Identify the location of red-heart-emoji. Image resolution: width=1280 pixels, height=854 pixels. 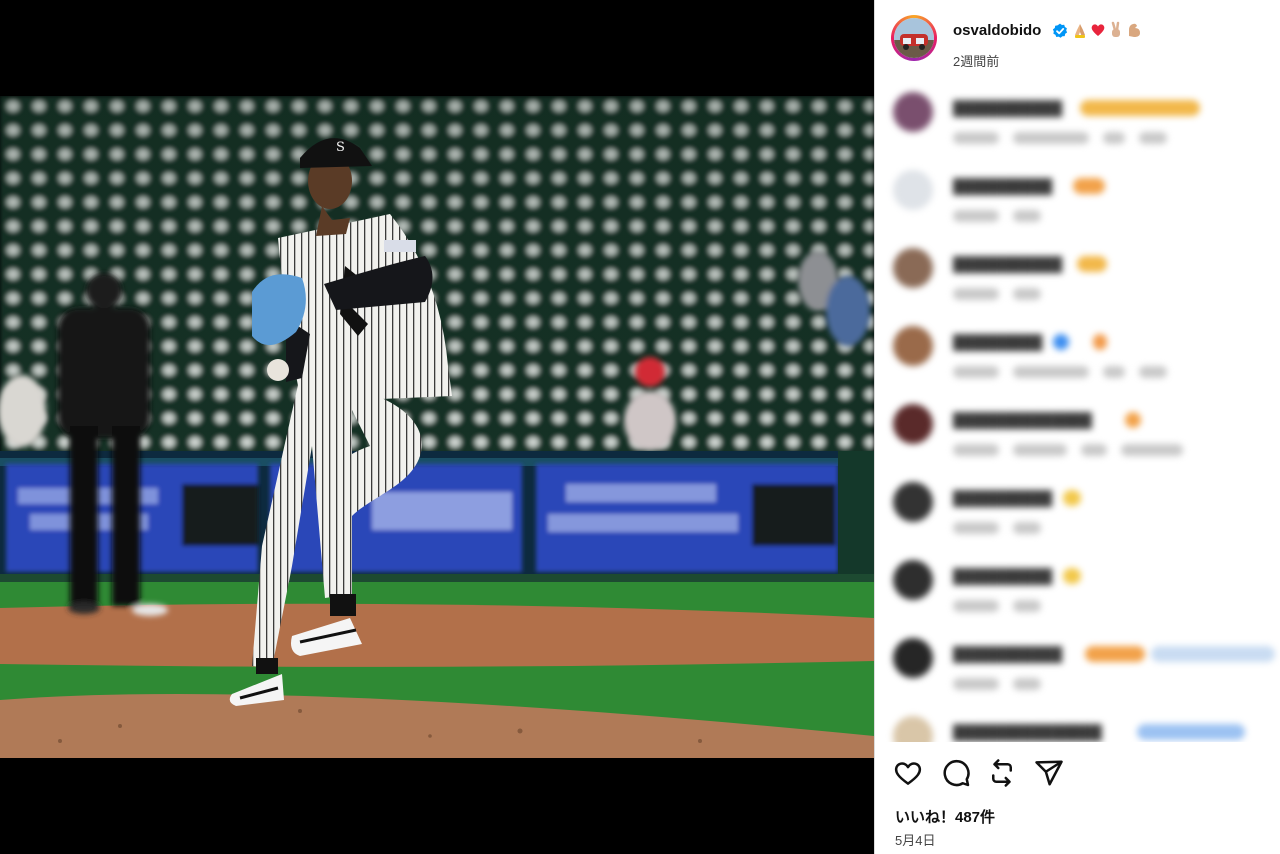
(1098, 30).